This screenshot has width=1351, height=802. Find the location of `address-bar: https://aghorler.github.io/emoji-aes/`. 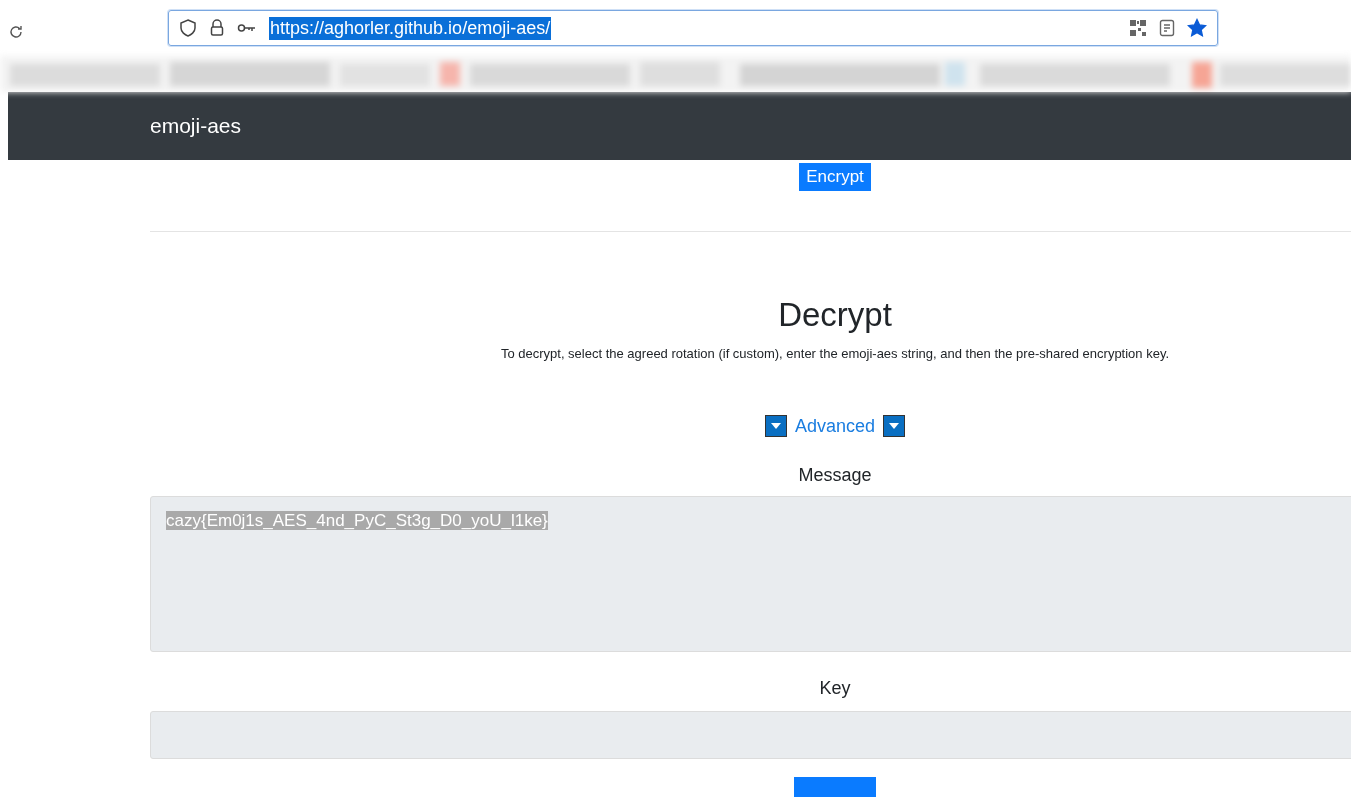

address-bar: https://aghorler.github.io/emoji-aes/ is located at coordinates (693, 28).